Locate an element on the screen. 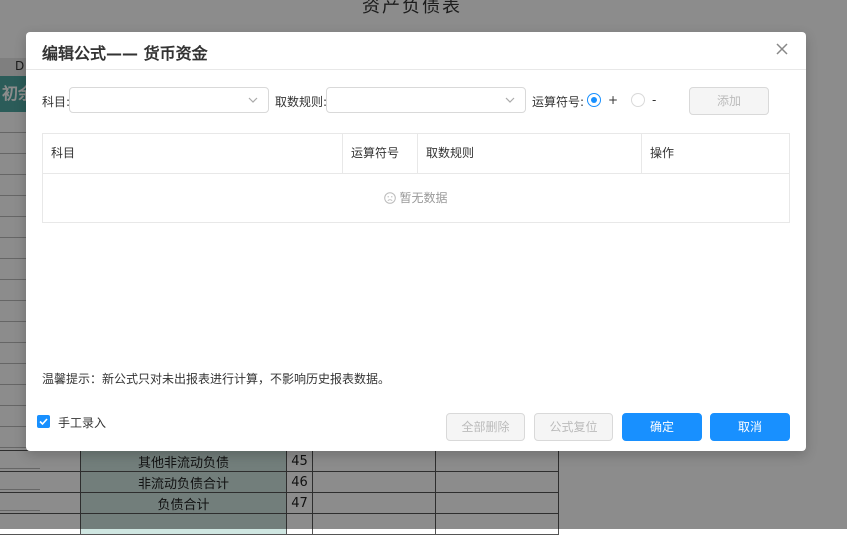  empty-face-icon is located at coordinates (390, 198).